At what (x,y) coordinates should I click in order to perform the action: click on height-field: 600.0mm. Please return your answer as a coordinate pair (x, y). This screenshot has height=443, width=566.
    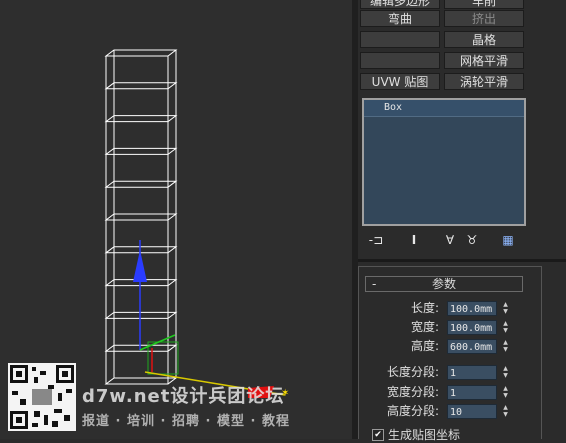
    Looking at the image, I should click on (472, 346).